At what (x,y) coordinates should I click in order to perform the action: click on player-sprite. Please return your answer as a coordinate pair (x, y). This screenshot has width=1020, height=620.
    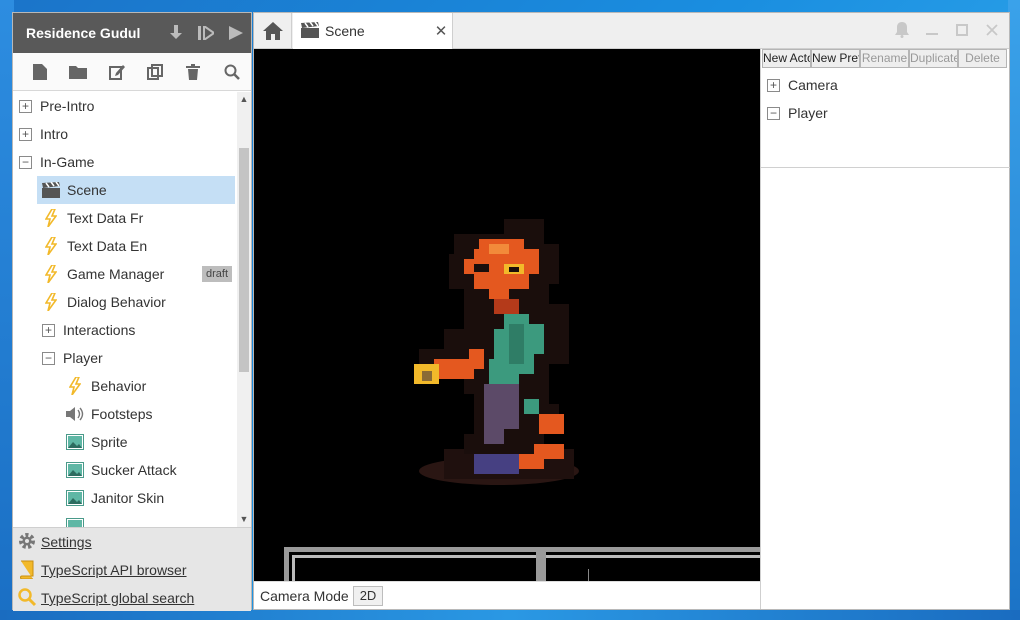
    Looking at the image, I should click on (496, 352).